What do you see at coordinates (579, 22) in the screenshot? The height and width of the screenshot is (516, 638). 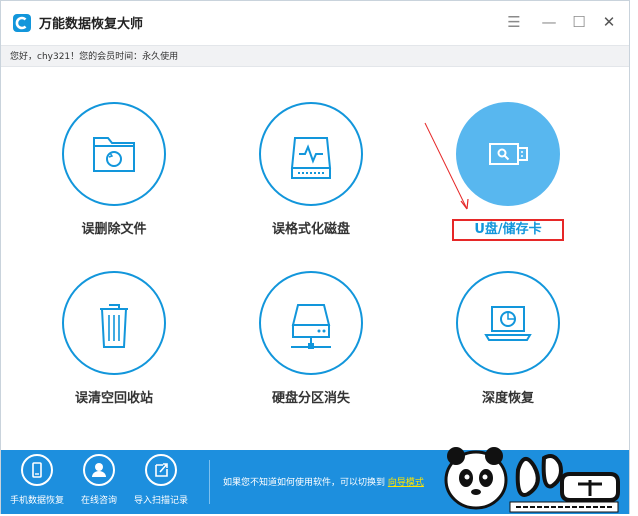 I see `maximize-button: ☐` at bounding box center [579, 22].